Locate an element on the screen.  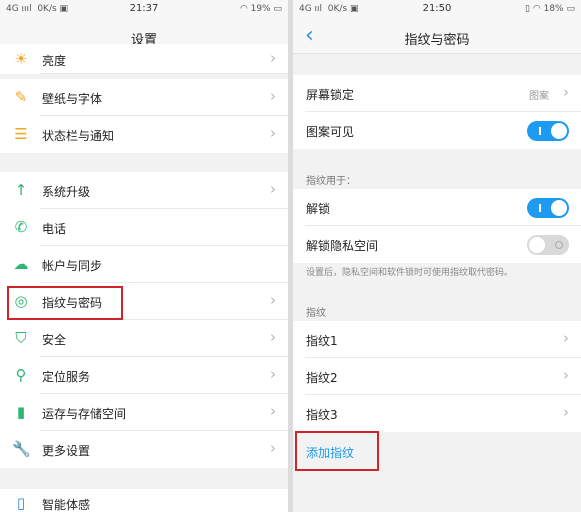
phone-icon: ✆ is located at coordinates (21, 227).